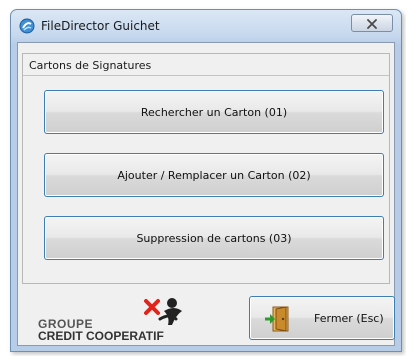 The image size is (406, 356). I want to click on exit-door-icon, so click(278, 319).